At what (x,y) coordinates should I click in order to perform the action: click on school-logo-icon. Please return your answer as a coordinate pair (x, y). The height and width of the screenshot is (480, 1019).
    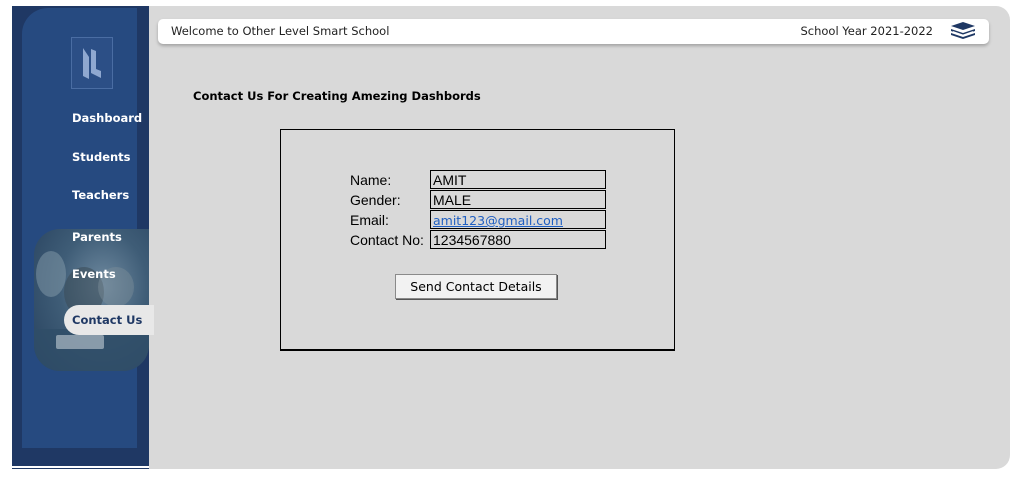
    Looking at the image, I should click on (92, 63).